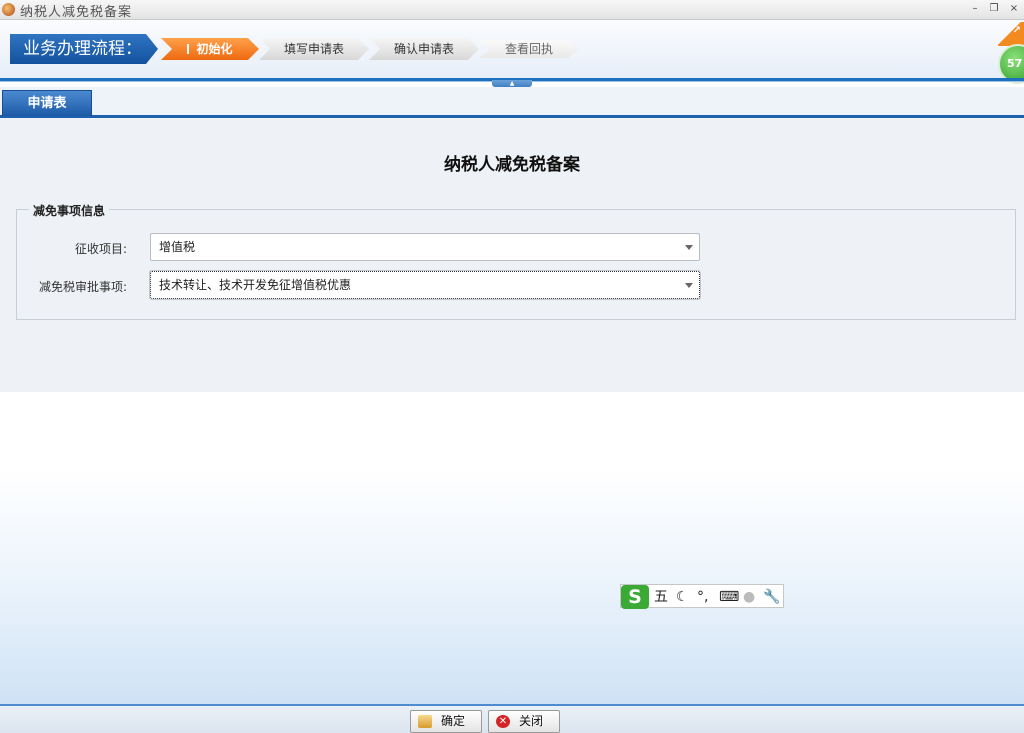 The height and width of the screenshot is (733, 1024). Describe the element at coordinates (177, 247) in the screenshot. I see `tax-item-value: 增值税` at that location.